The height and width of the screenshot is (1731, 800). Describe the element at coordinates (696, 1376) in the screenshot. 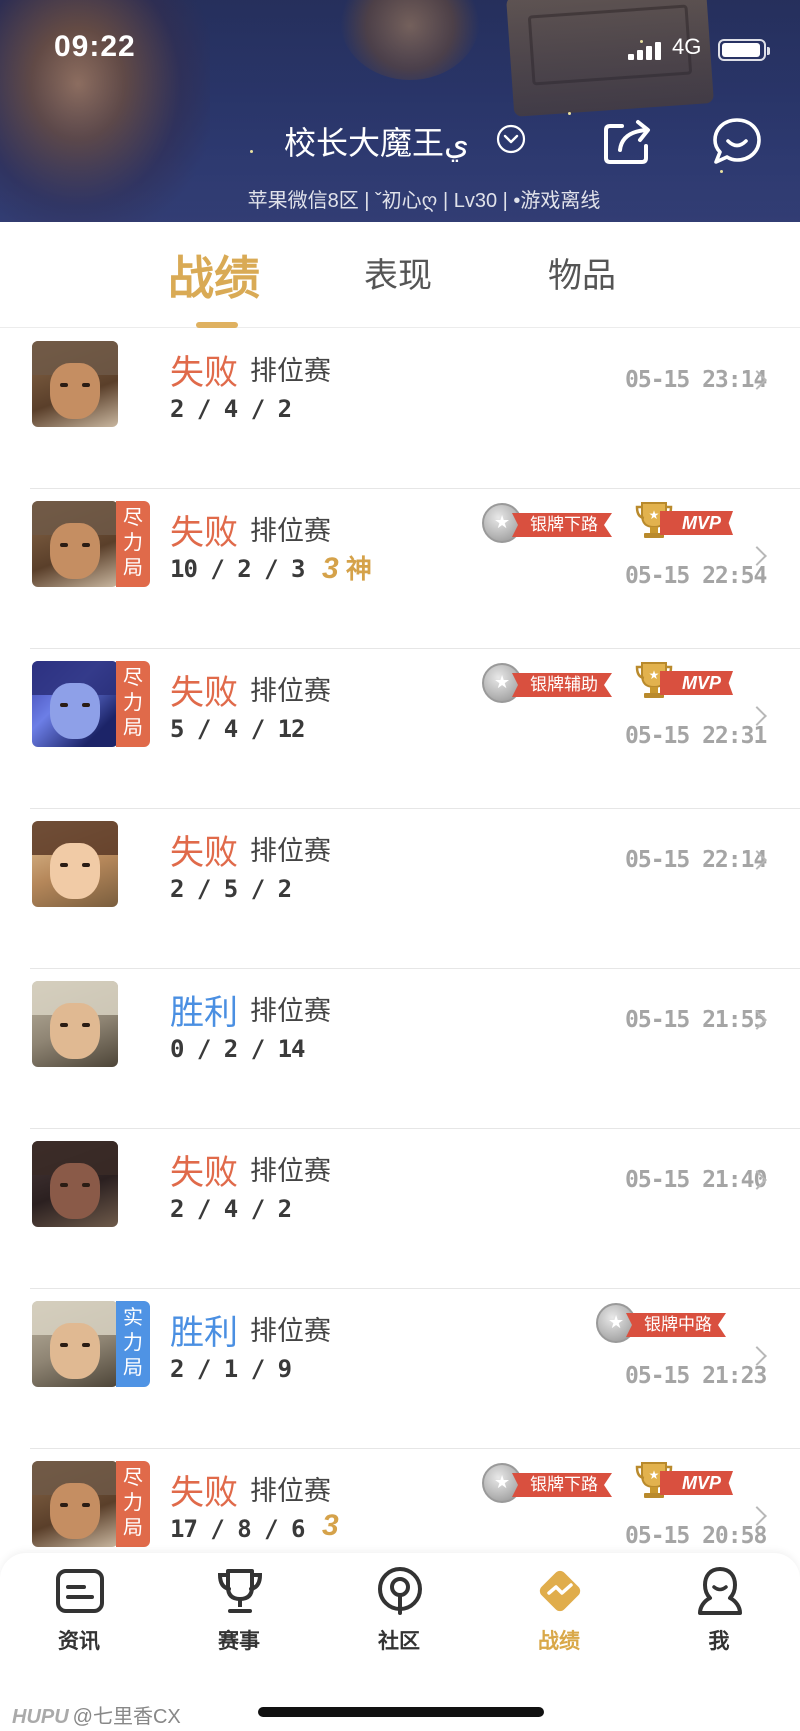

I see `match-time: 05-15 21:23` at that location.